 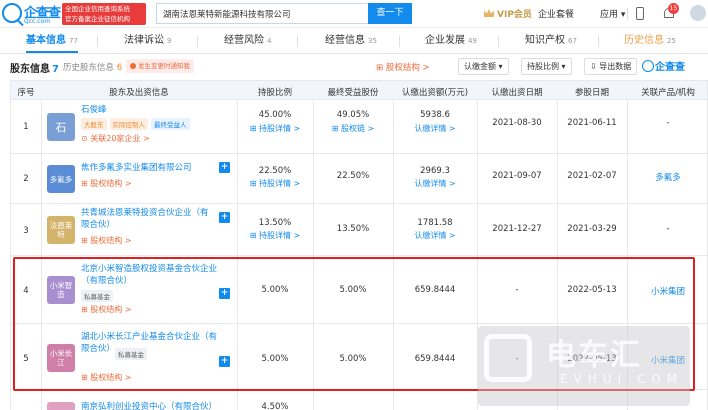 I want to click on join-date-value: 2021-02-07, so click(x=592, y=176).